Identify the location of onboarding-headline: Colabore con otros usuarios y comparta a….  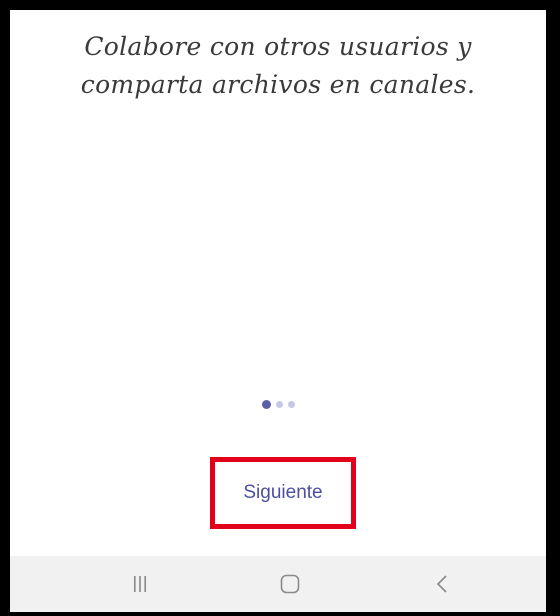
(278, 66).